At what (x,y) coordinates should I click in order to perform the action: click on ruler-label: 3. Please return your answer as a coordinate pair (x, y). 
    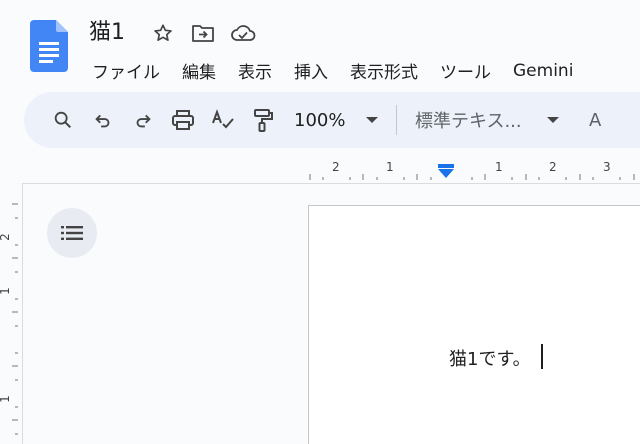
    Looking at the image, I should click on (607, 167).